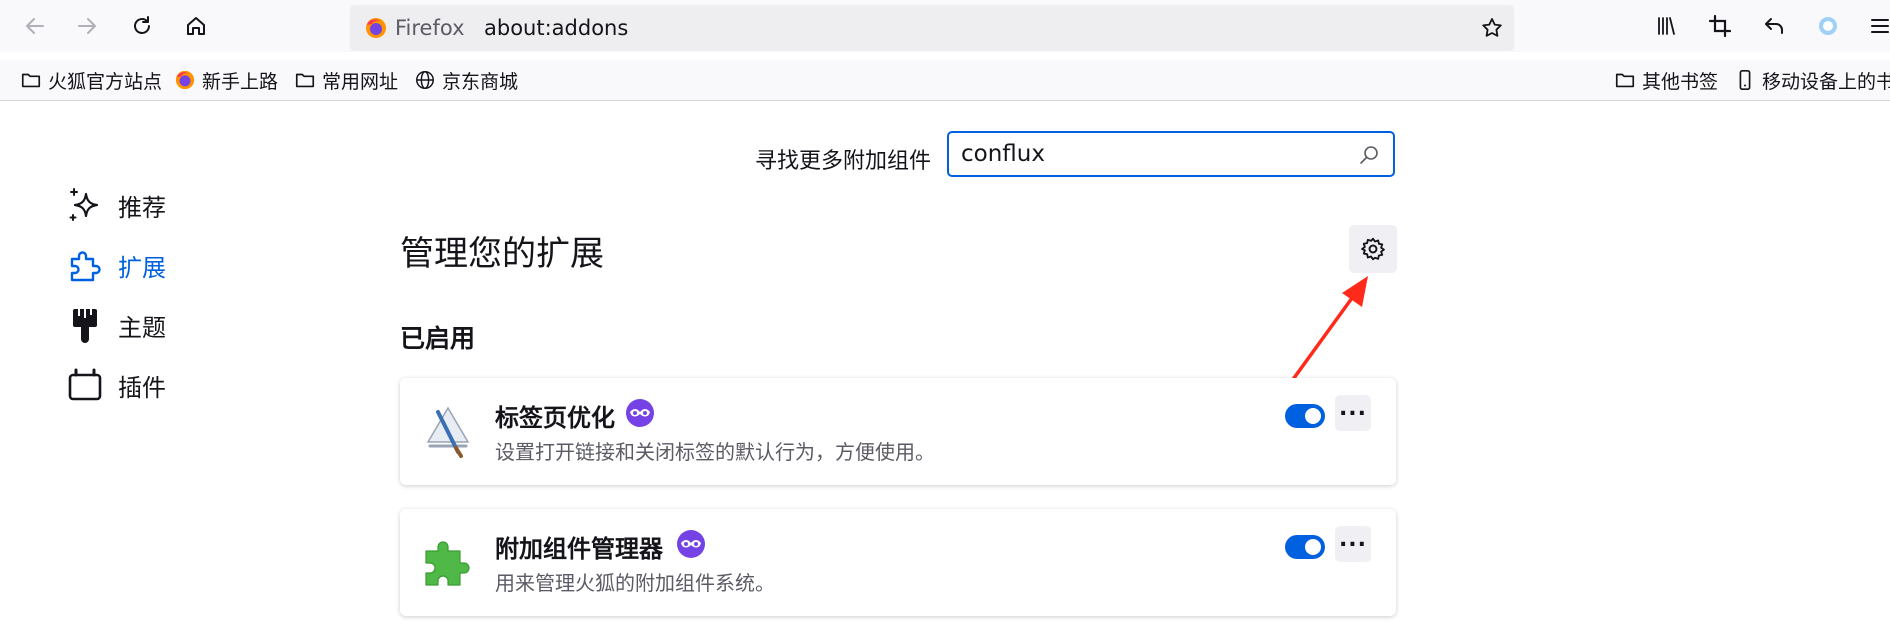 Image resolution: width=1890 pixels, height=628 pixels. I want to click on bookmark-label: 常用网址, so click(360, 81).